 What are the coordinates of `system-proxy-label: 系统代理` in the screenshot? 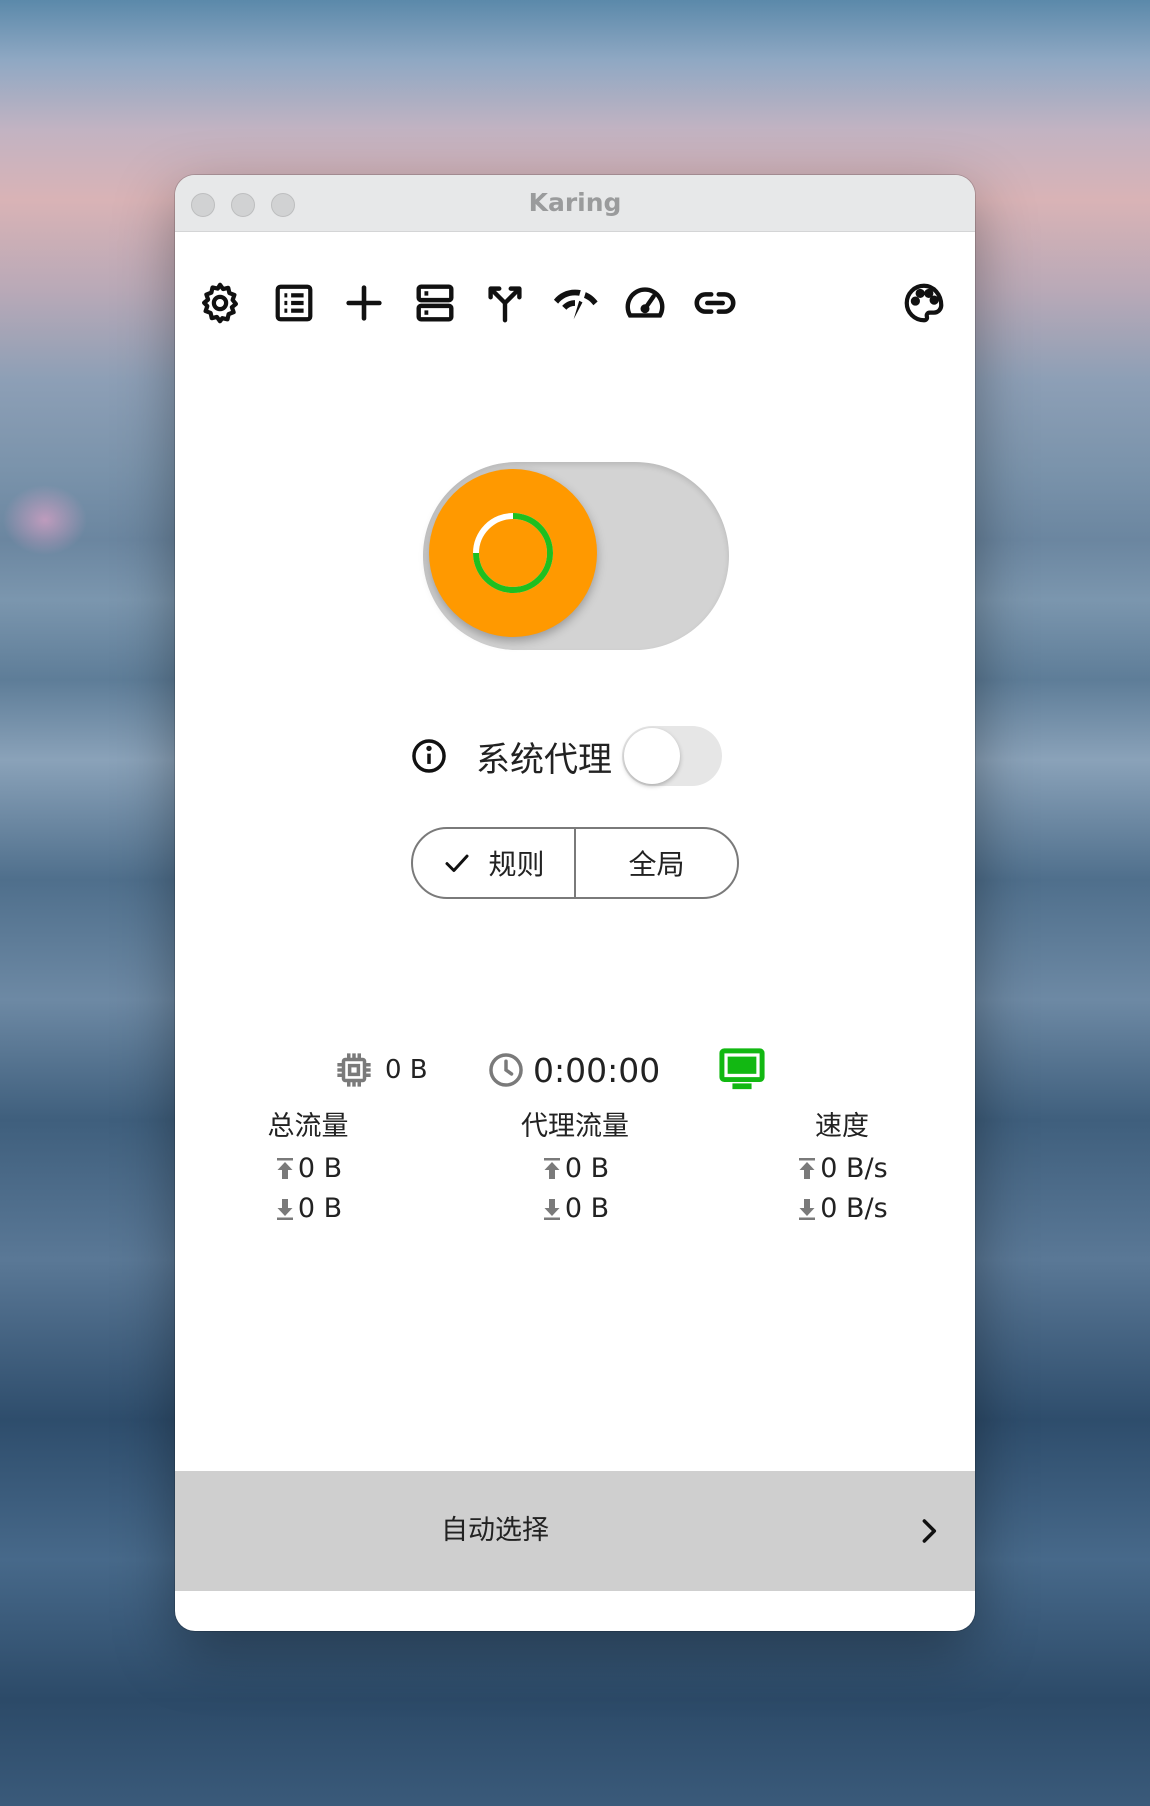 It's located at (544, 759).